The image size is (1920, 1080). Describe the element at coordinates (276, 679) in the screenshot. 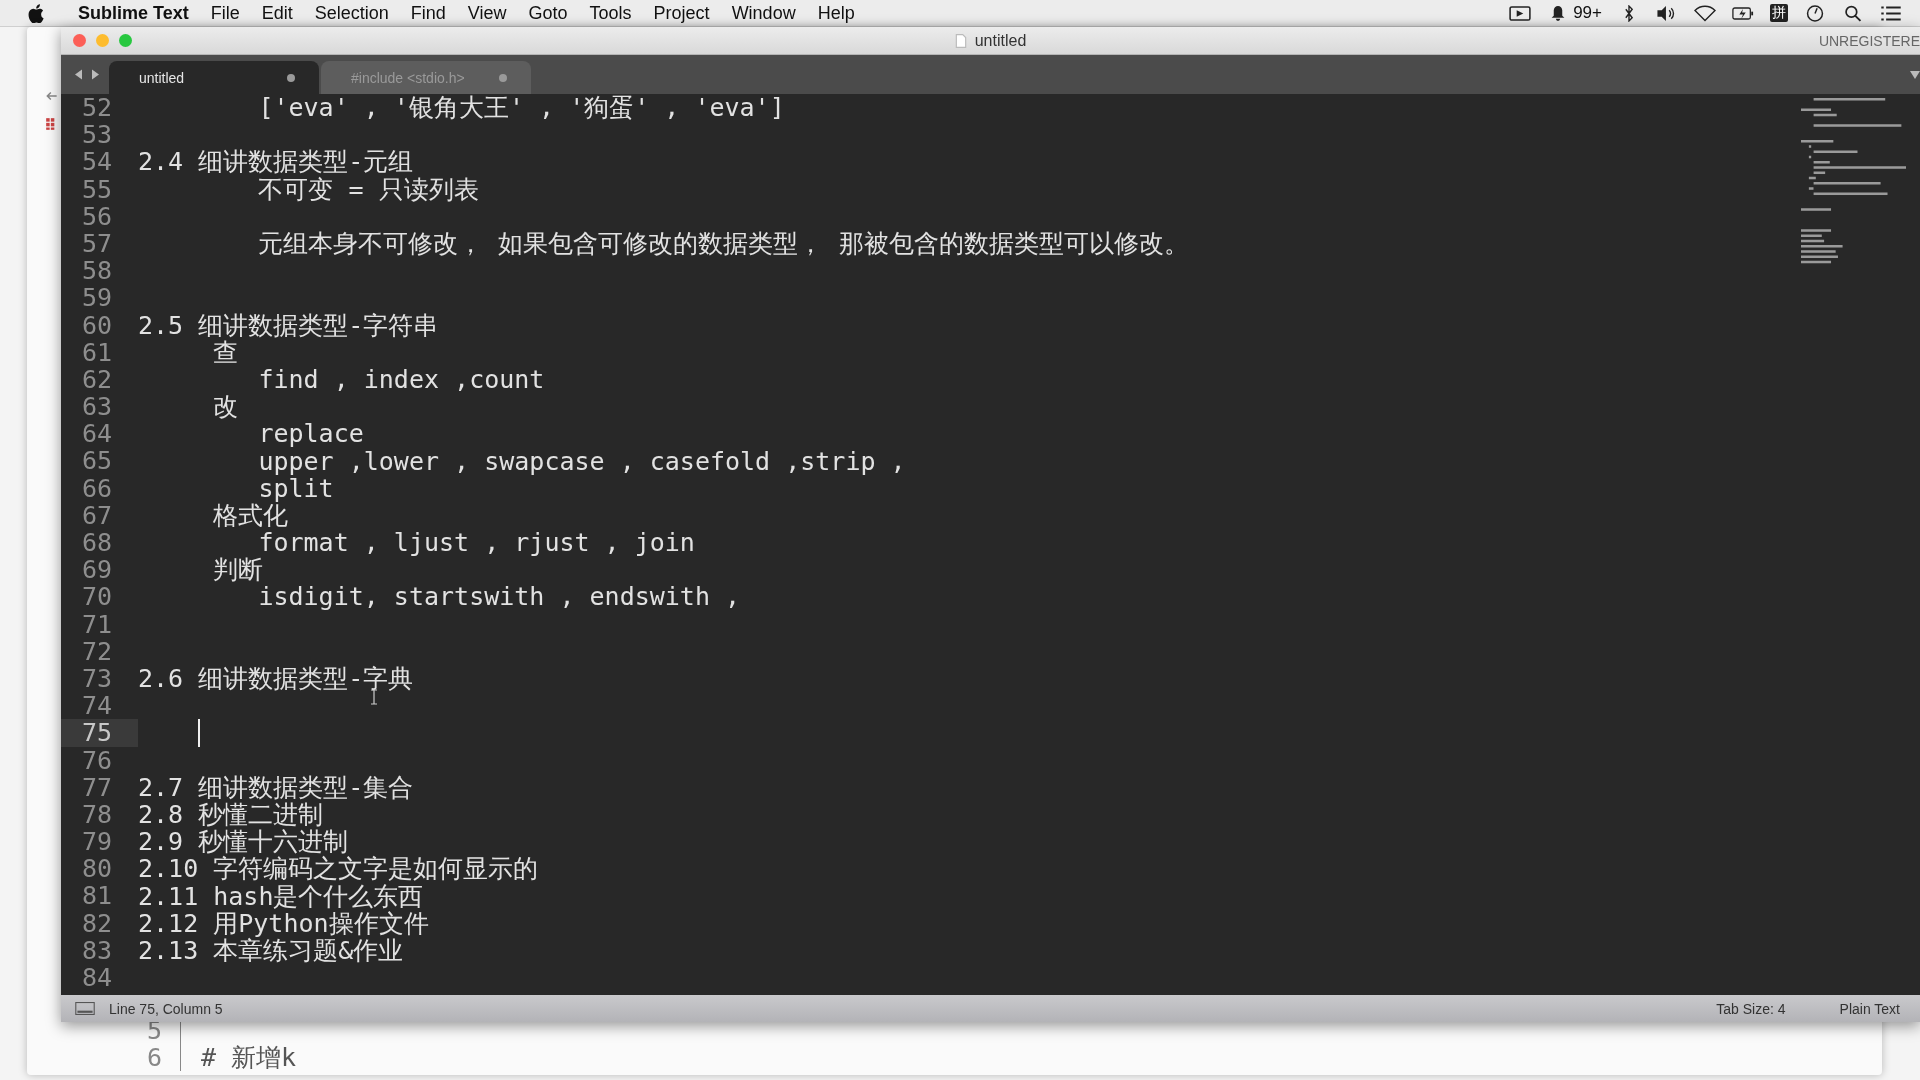

I see `code-line: 2.6 细讲数据类型-字典` at that location.